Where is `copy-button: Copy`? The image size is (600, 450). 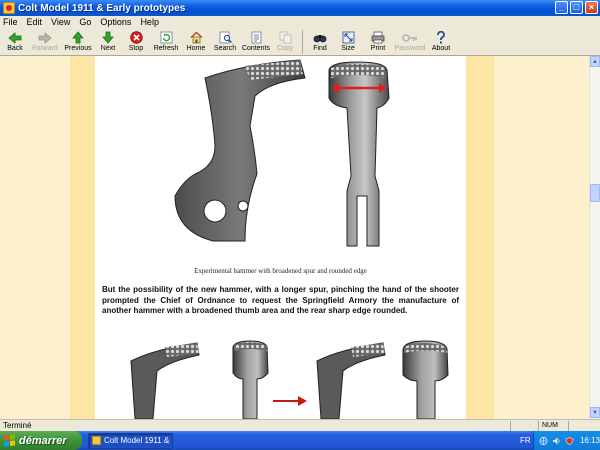 copy-button: Copy is located at coordinates (285, 41).